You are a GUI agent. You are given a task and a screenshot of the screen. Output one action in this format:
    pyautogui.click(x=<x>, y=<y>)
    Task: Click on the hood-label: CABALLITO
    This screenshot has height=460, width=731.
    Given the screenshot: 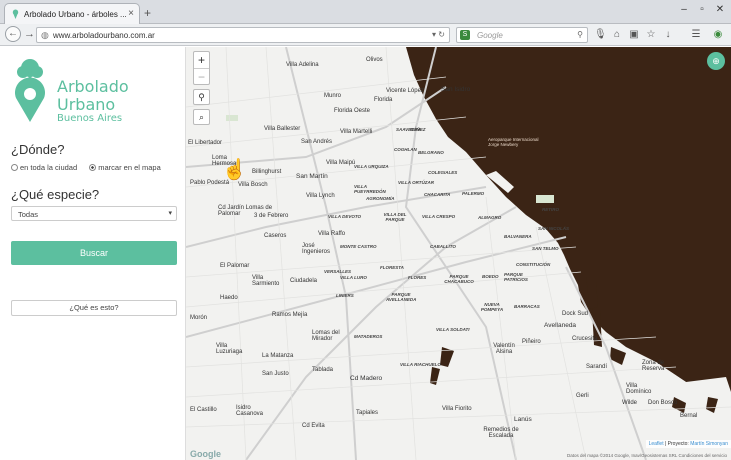 What is the action you would take?
    pyautogui.click(x=443, y=246)
    